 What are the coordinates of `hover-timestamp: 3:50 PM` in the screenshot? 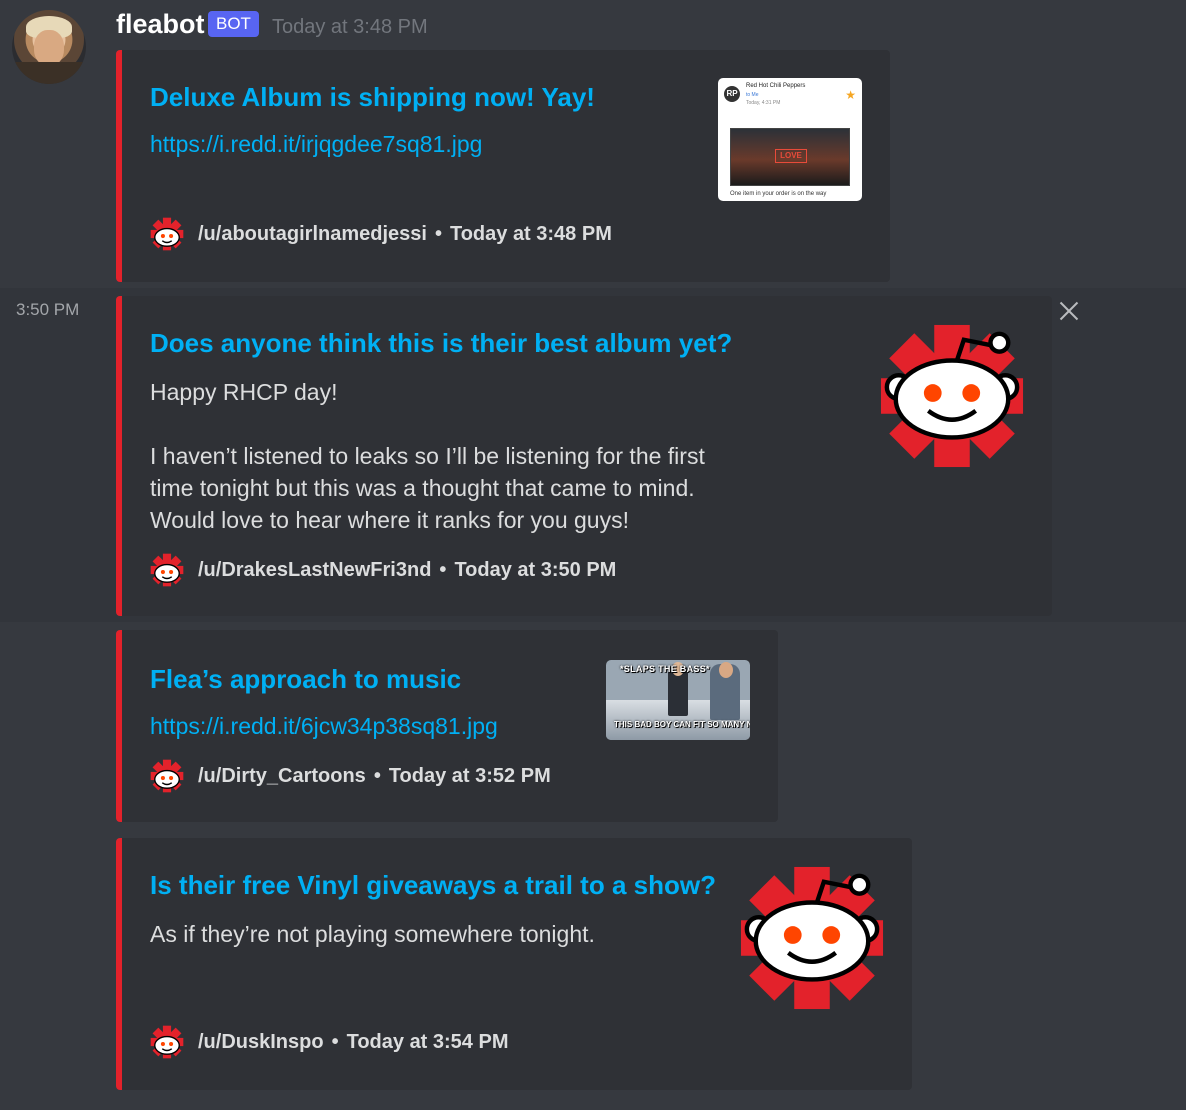 It's located at (48, 309).